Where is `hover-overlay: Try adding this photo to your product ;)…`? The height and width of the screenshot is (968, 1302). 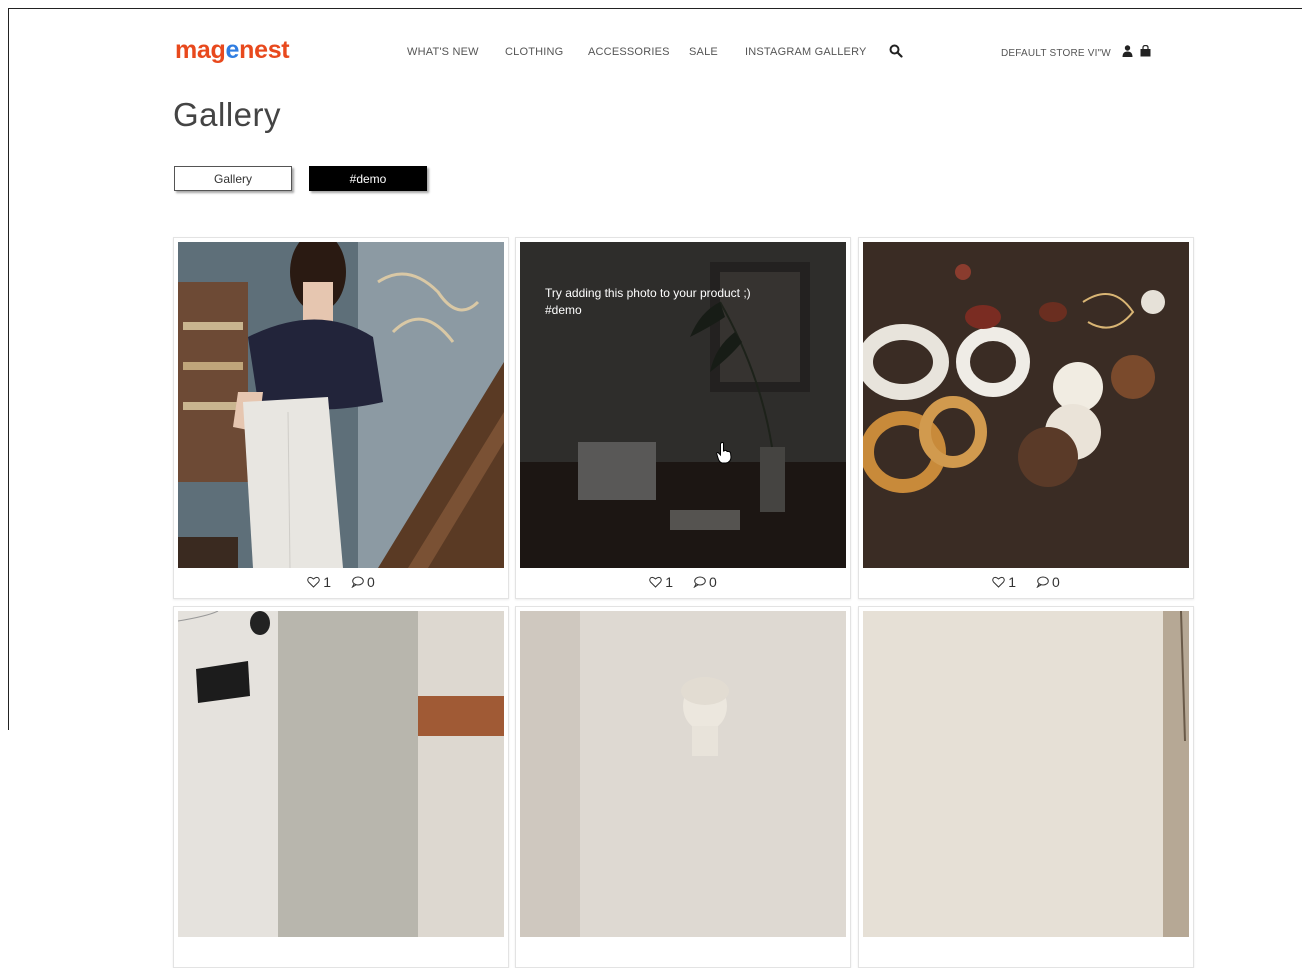 hover-overlay: Try adding this photo to your product ;)… is located at coordinates (683, 405).